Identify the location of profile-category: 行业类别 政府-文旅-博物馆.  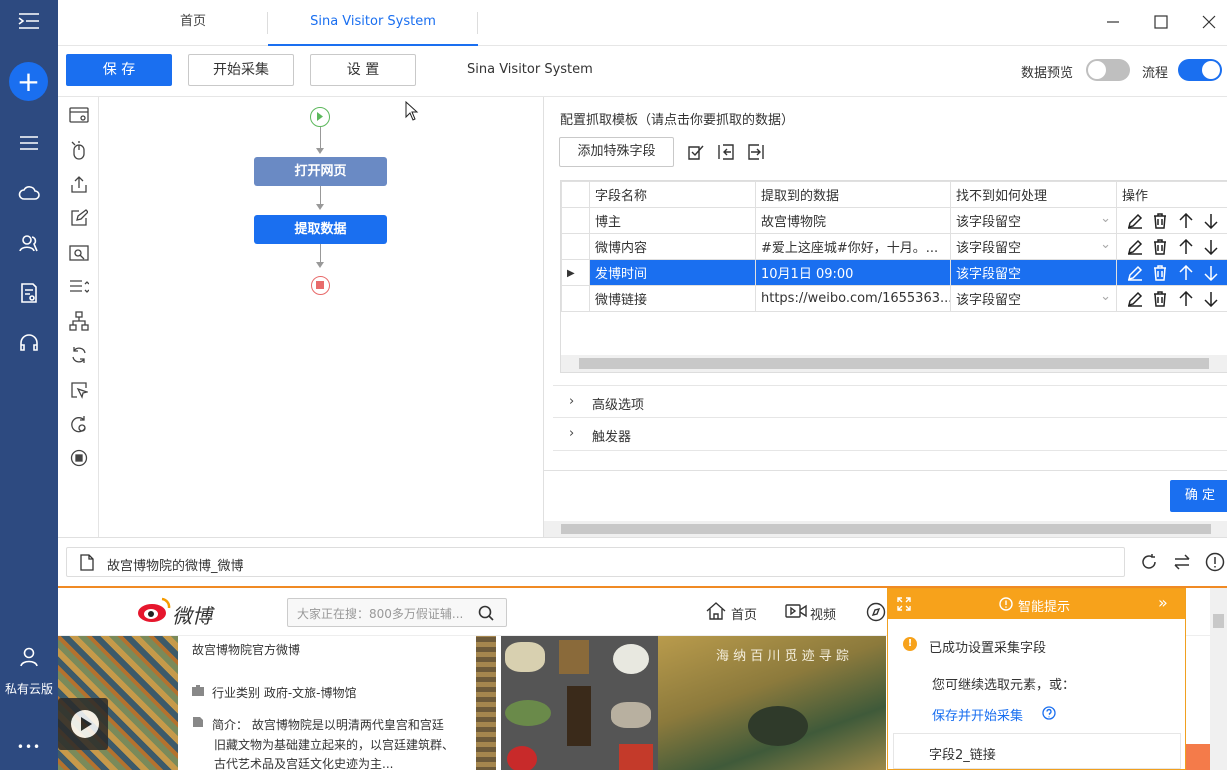
(284, 693).